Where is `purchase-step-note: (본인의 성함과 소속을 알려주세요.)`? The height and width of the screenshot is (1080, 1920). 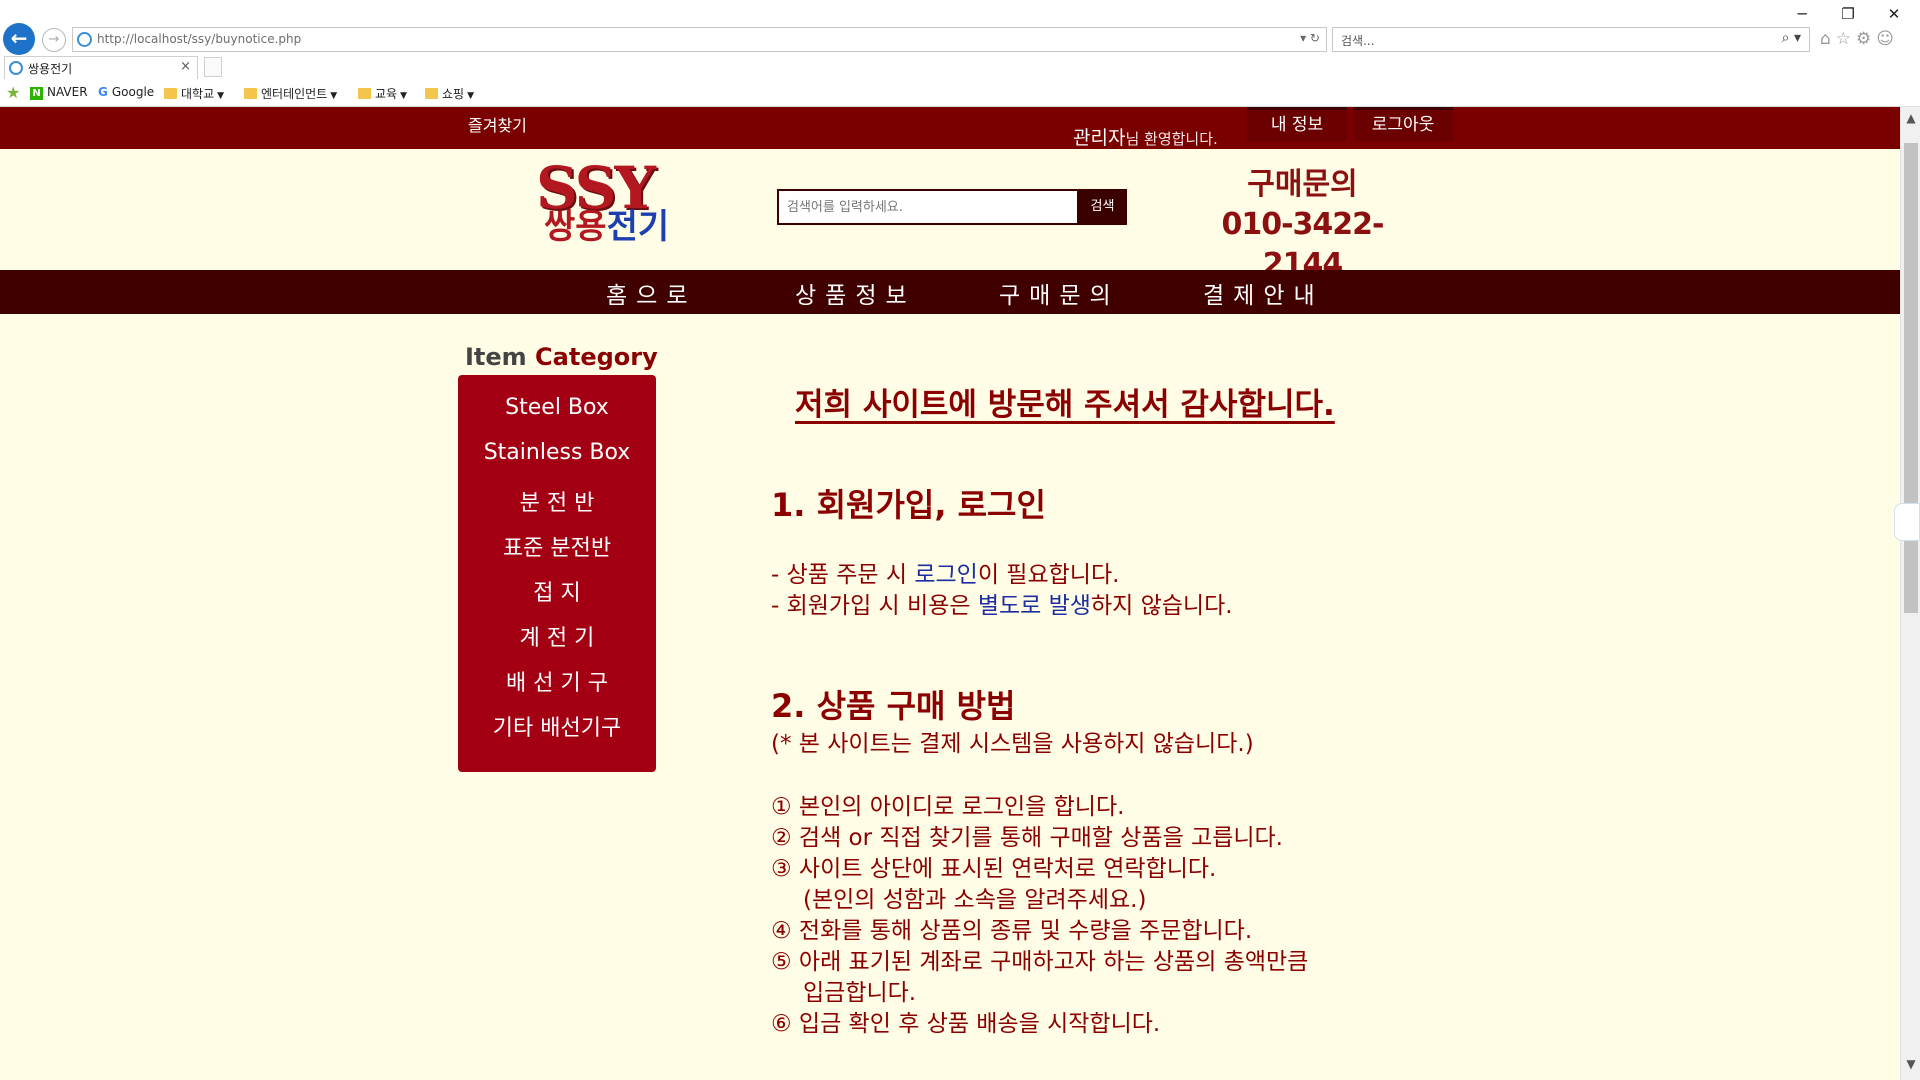 purchase-step-note: (본인의 성함과 소속을 알려주세요.) is located at coordinates (975, 900).